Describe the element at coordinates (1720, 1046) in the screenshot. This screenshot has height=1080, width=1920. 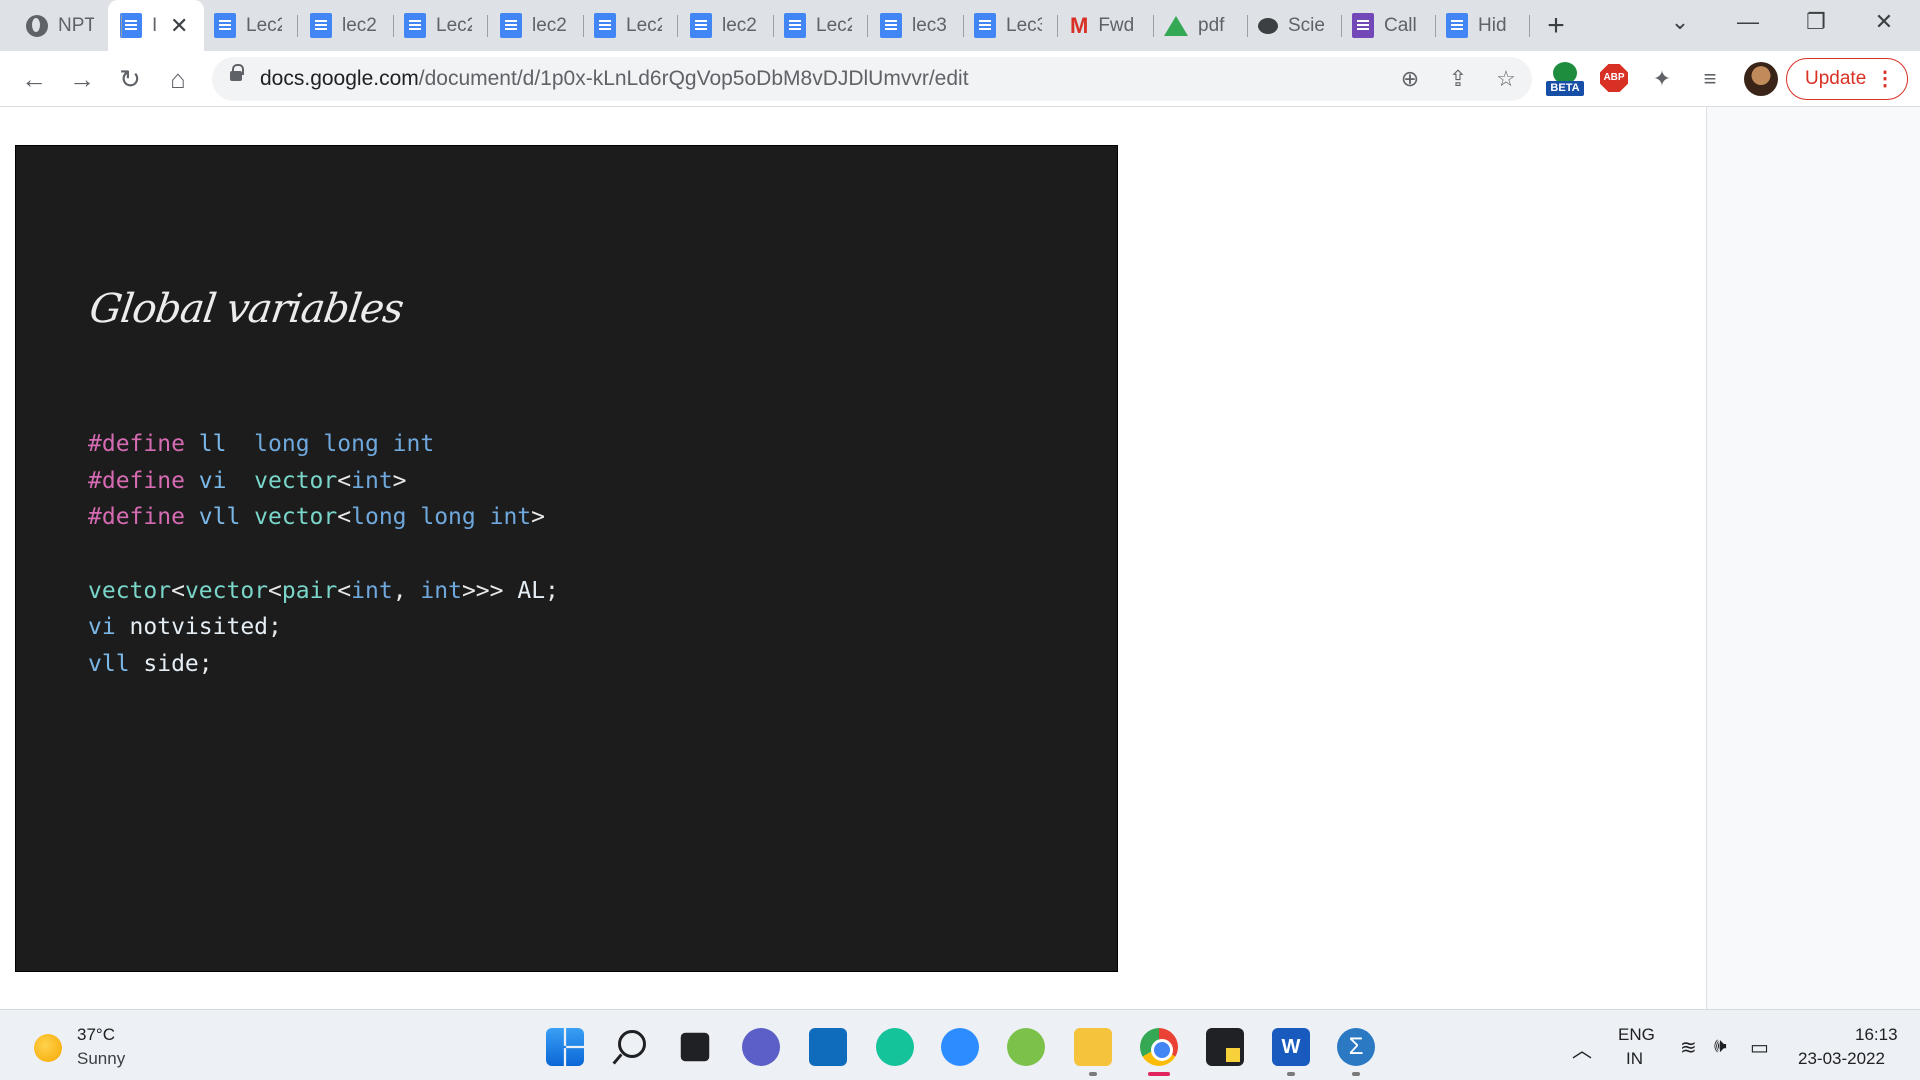
I see `volume-icon: 🕪` at that location.